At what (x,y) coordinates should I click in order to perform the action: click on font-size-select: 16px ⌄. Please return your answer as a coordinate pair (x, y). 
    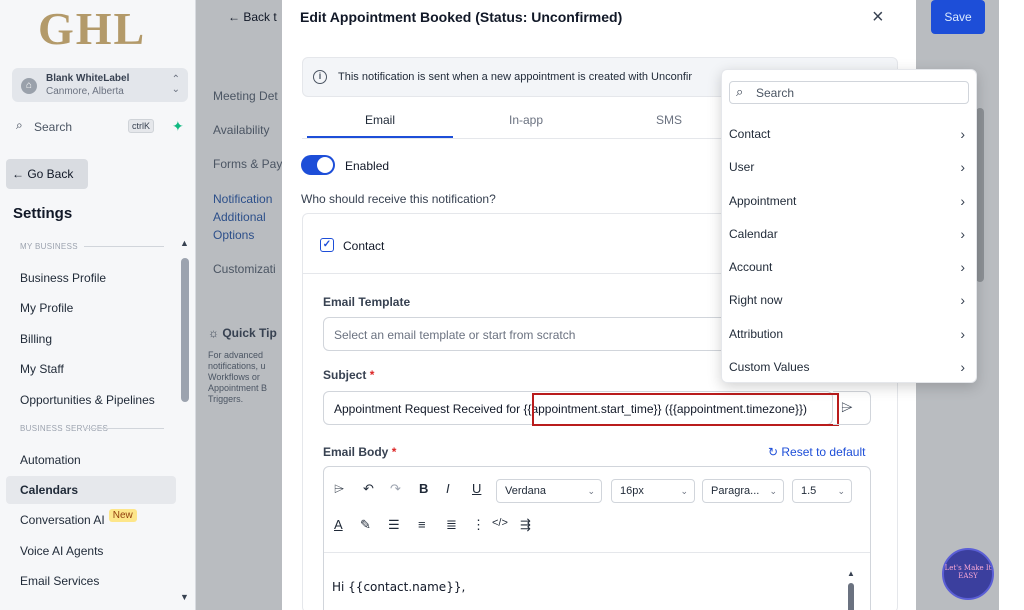
    Looking at the image, I should click on (653, 491).